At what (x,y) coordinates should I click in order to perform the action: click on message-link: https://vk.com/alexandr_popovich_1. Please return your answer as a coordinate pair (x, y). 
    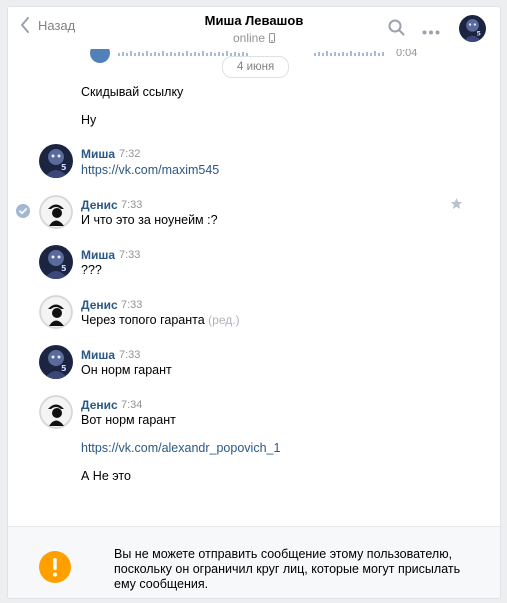
    Looking at the image, I should click on (180, 448).